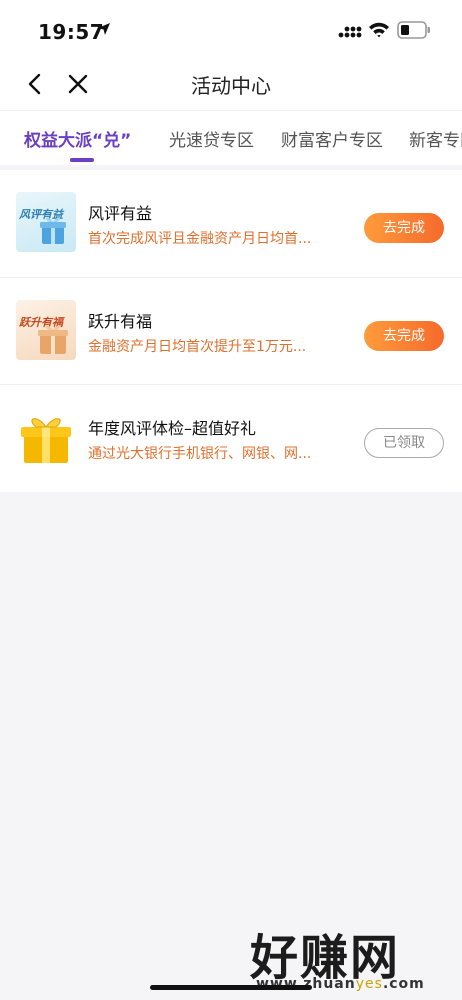  Describe the element at coordinates (369, 984) in the screenshot. I see `watermark-url-mid: yes` at that location.